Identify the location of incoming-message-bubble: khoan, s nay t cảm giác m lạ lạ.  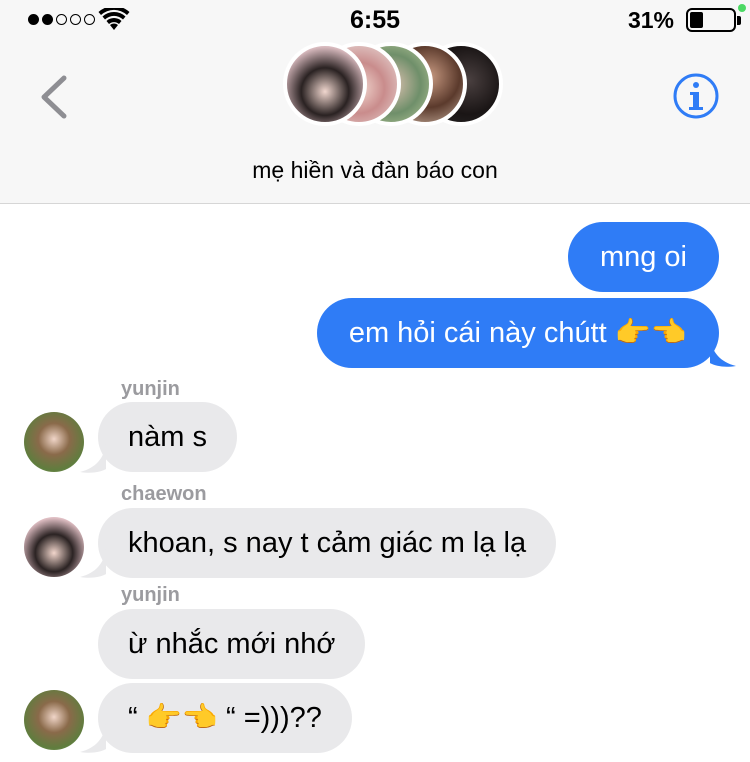
(327, 543).